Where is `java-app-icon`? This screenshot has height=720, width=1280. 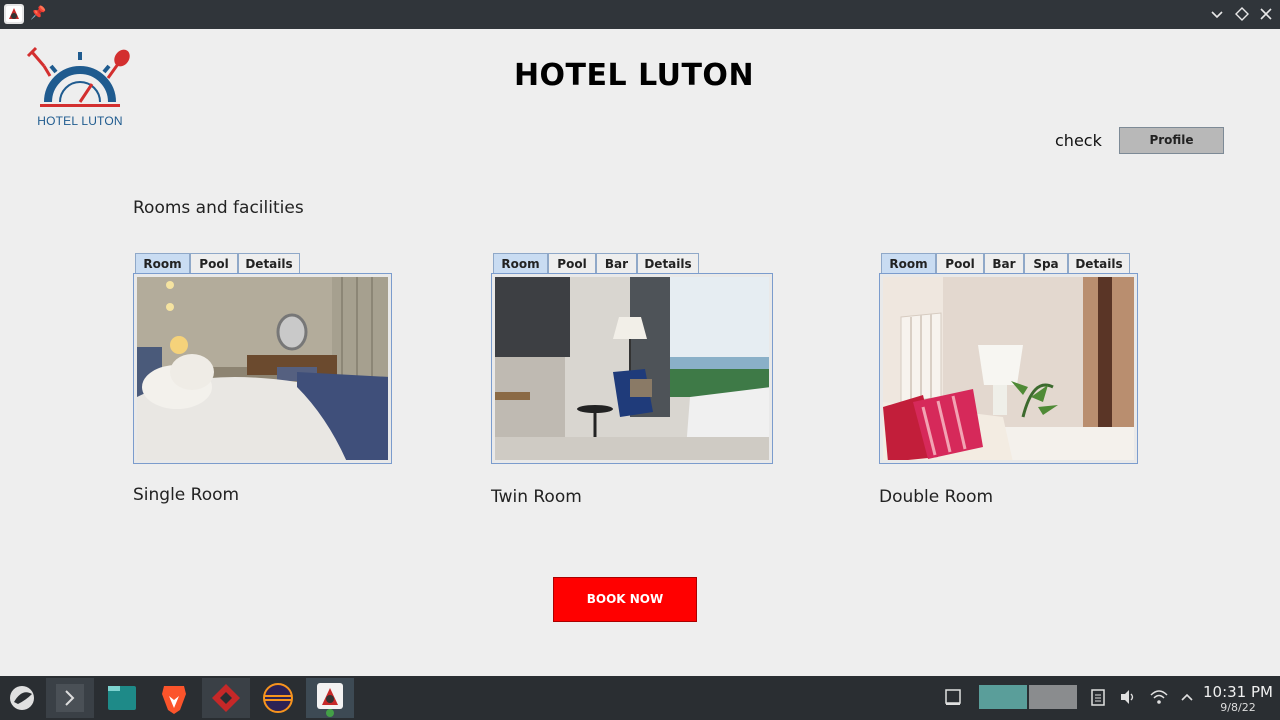
java-app-icon is located at coordinates (330, 698).